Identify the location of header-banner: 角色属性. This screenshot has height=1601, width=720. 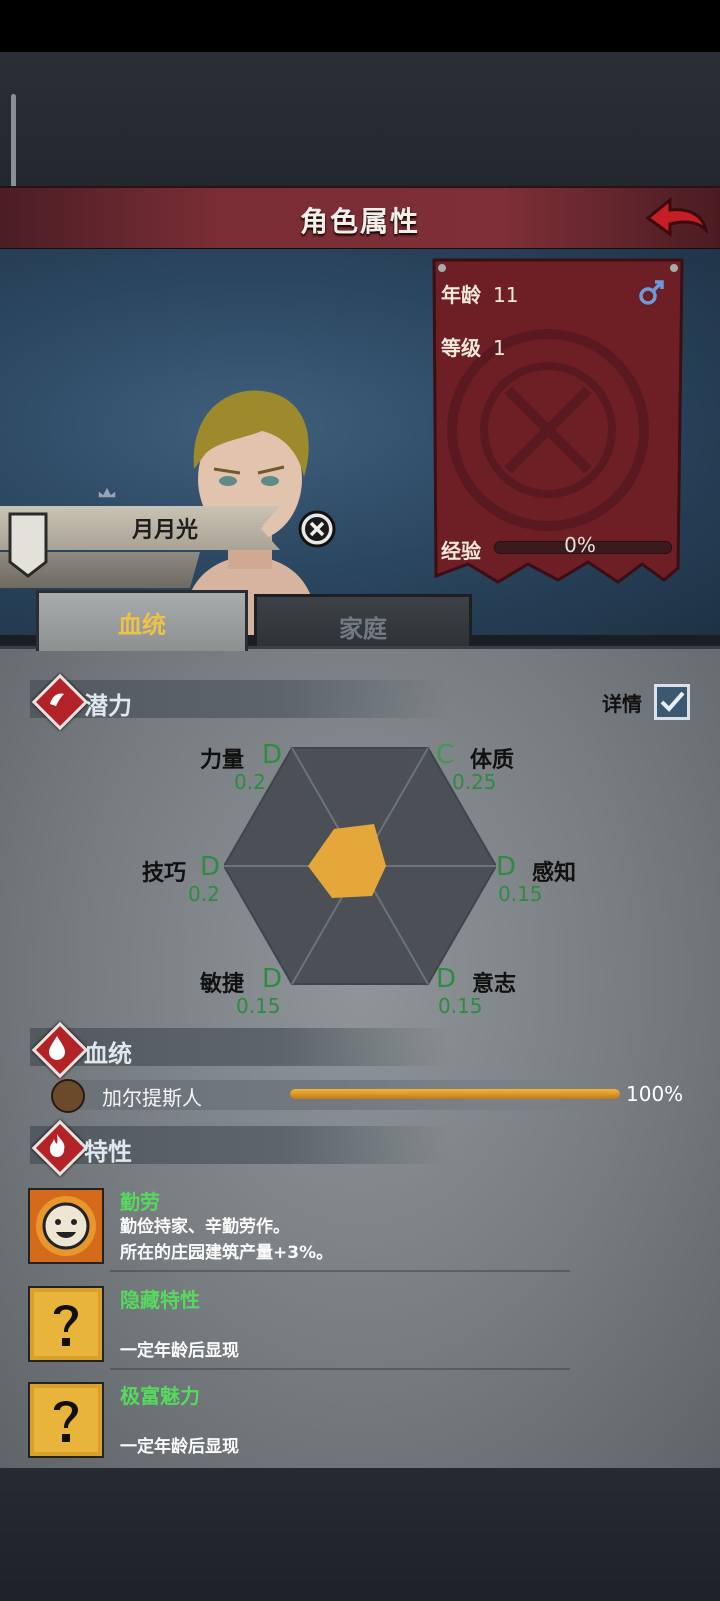
(360, 218).